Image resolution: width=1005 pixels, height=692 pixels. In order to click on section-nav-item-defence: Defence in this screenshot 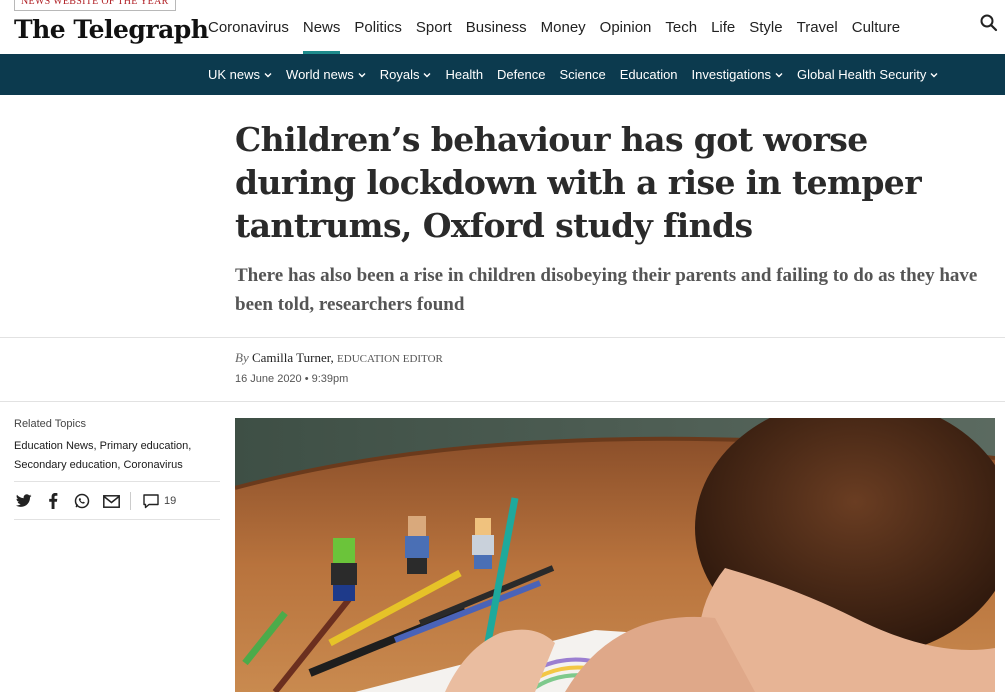, I will do `click(521, 74)`.